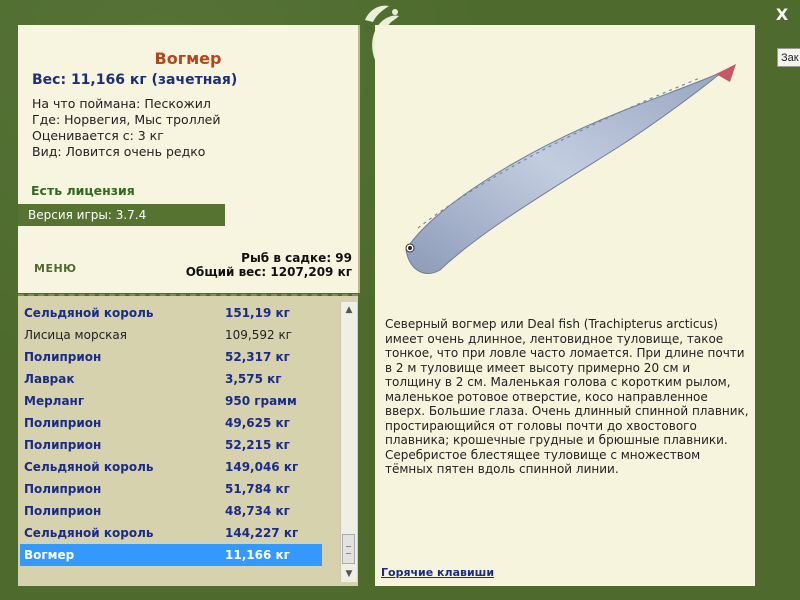  What do you see at coordinates (258, 335) in the screenshot?
I see `catch-fish-weight: 109,592 кг` at bounding box center [258, 335].